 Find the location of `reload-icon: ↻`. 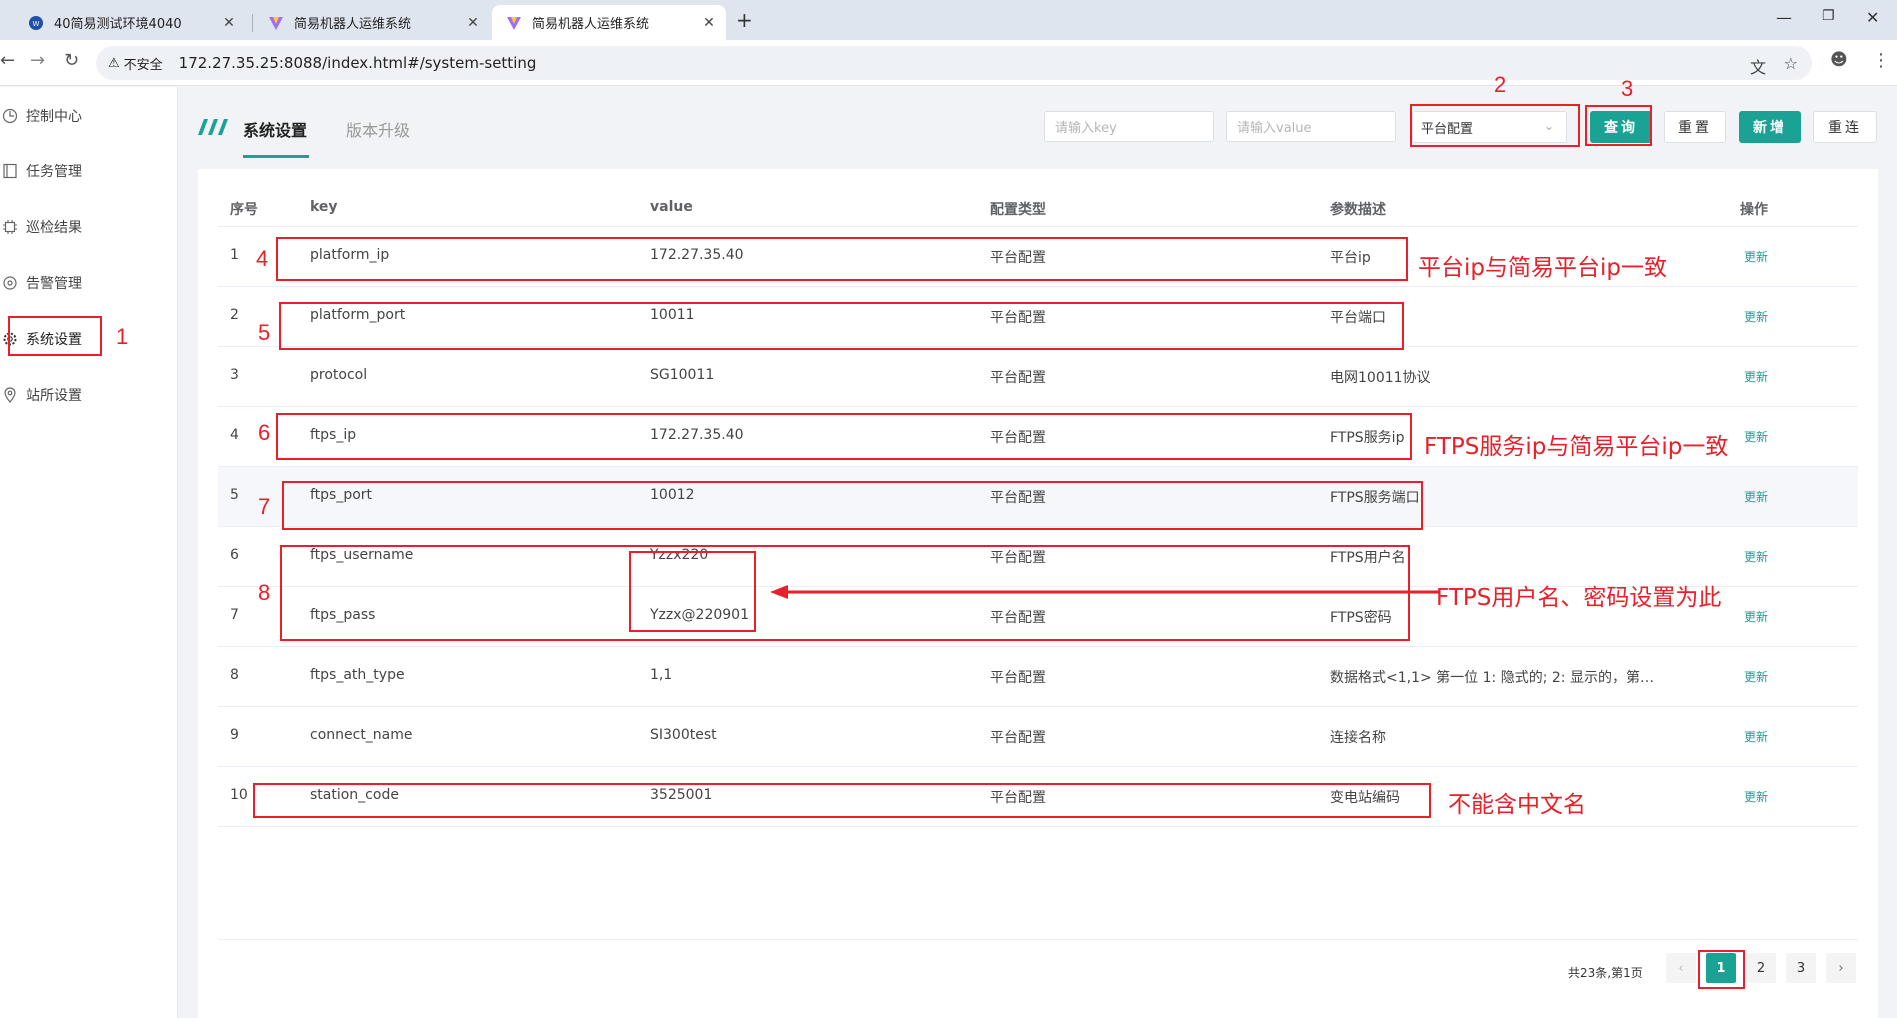

reload-icon: ↻ is located at coordinates (71, 60).